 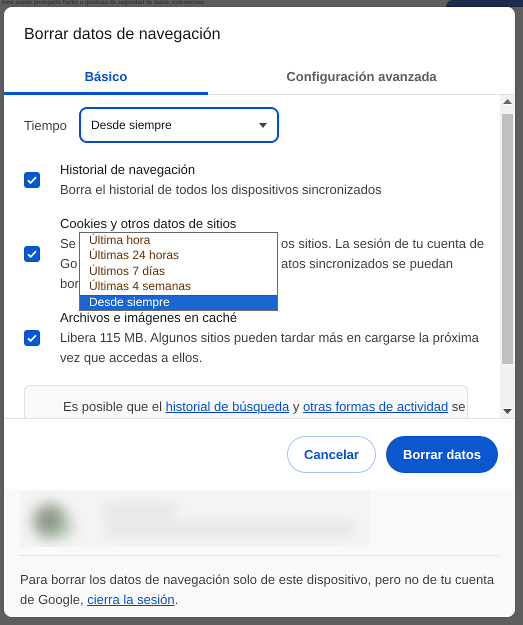 What do you see at coordinates (69, 283) in the screenshot?
I see `description-fragment: bor` at bounding box center [69, 283].